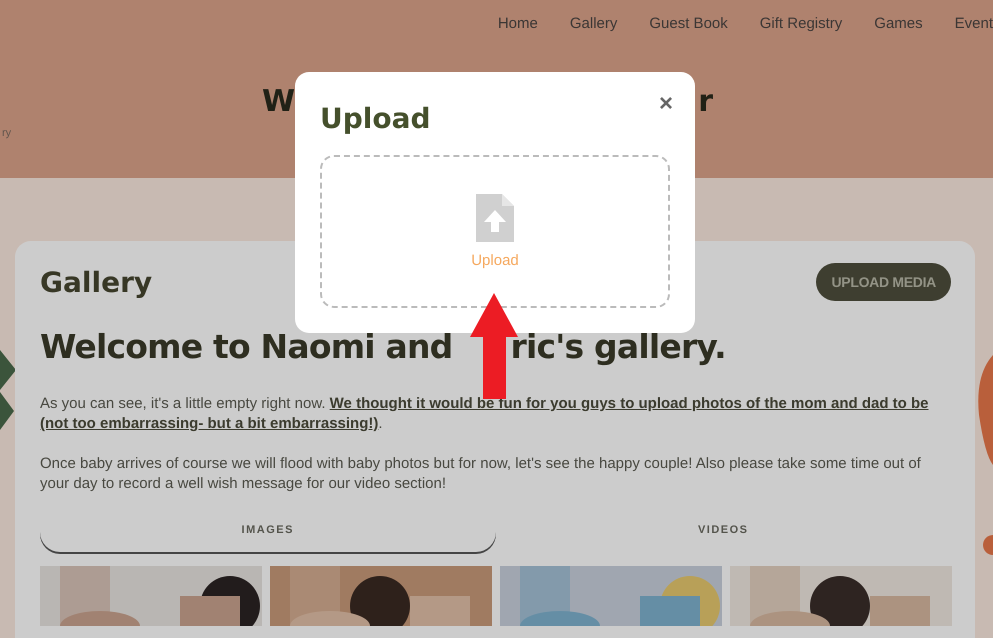 Image resolution: width=993 pixels, height=638 pixels. Describe the element at coordinates (688, 23) in the screenshot. I see `nav-link: Guest Book` at that location.